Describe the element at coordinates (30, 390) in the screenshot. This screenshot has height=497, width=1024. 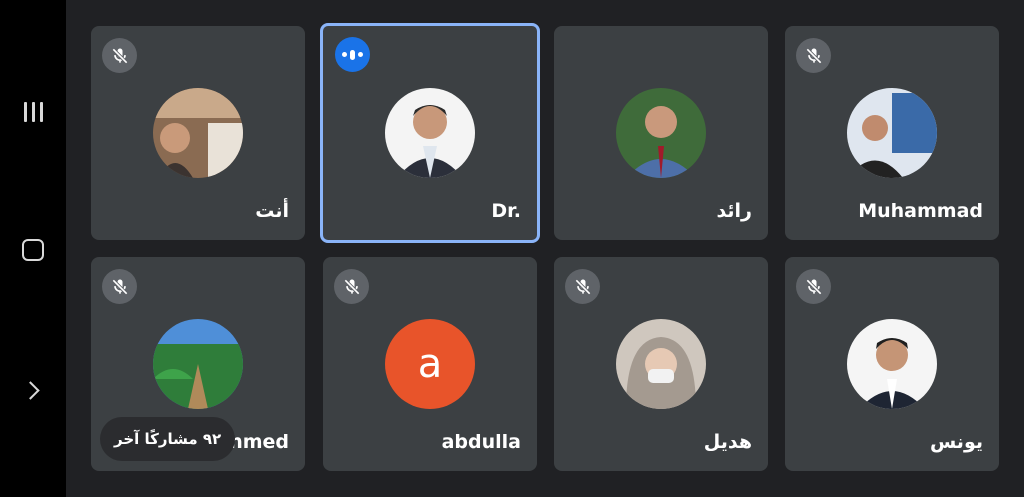
I see `back-chevron-icon` at that location.